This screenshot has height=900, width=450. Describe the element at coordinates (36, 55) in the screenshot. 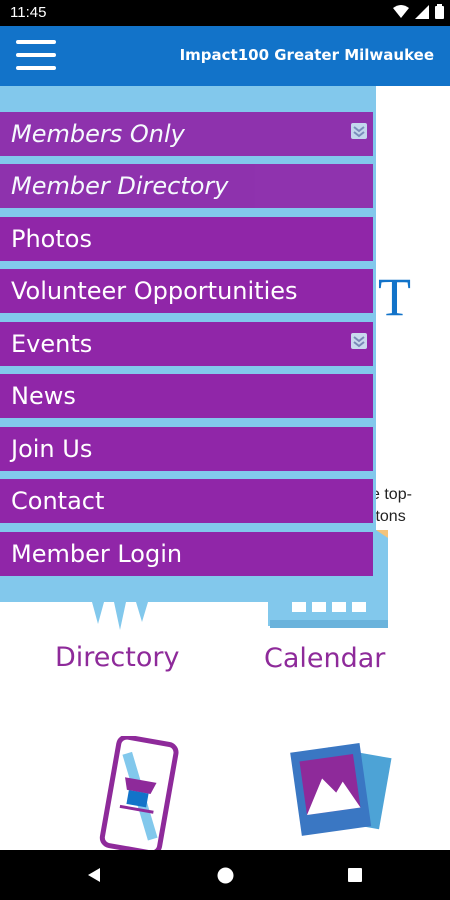

I see `hamburger-icon` at that location.